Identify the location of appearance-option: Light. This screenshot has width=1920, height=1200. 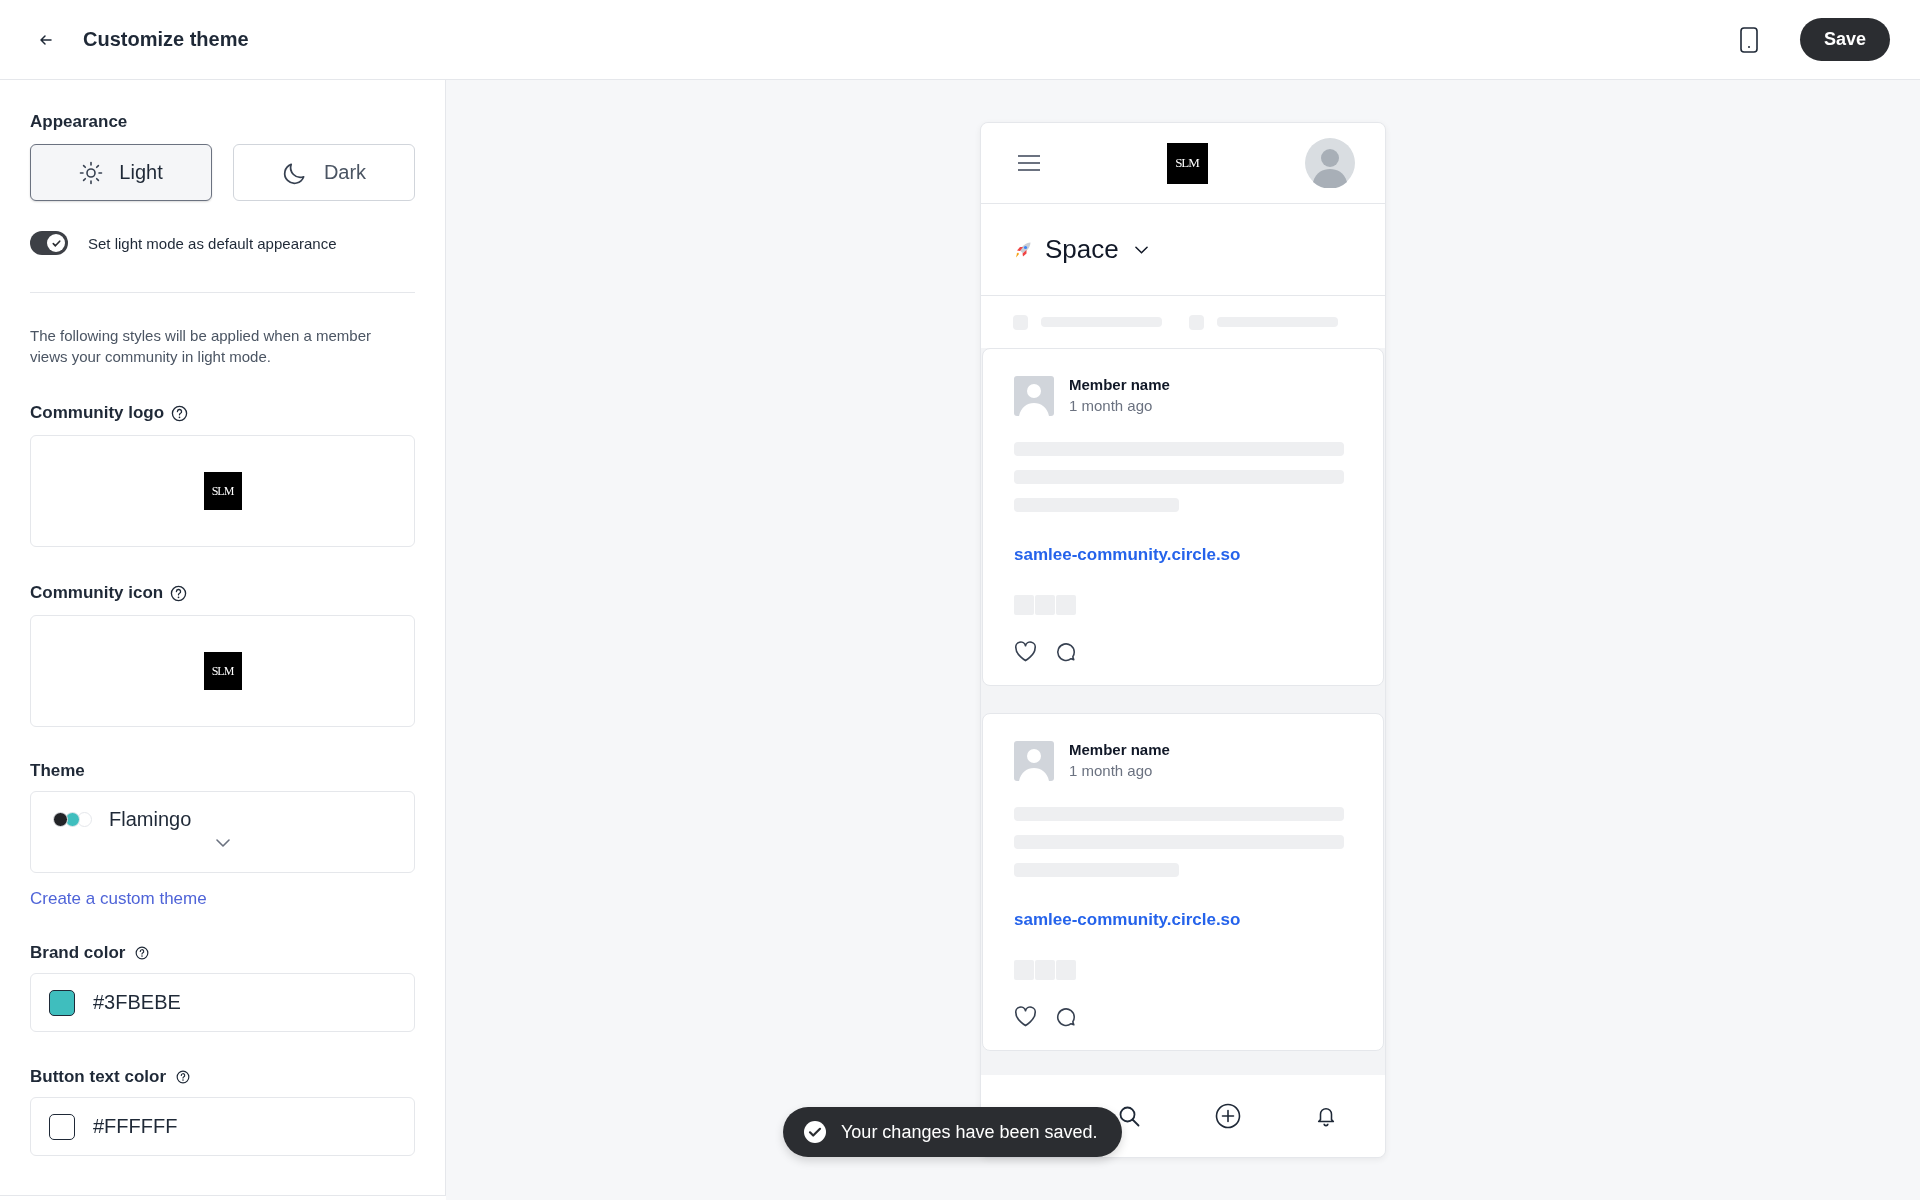
(121, 172).